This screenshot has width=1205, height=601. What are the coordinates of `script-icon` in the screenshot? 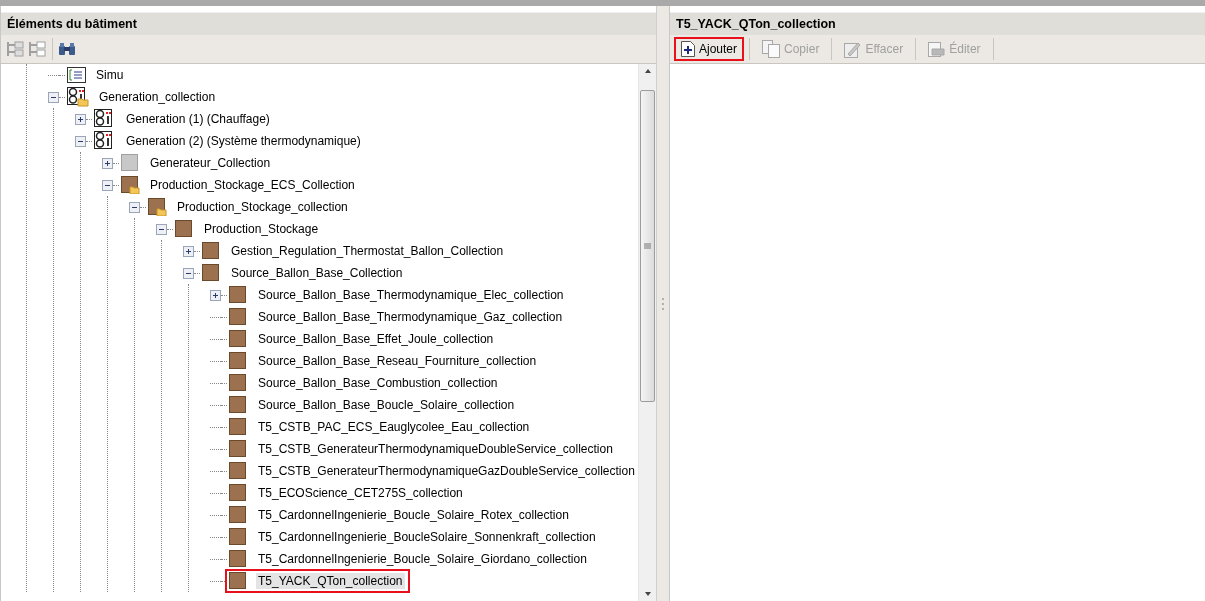 It's located at (76, 75).